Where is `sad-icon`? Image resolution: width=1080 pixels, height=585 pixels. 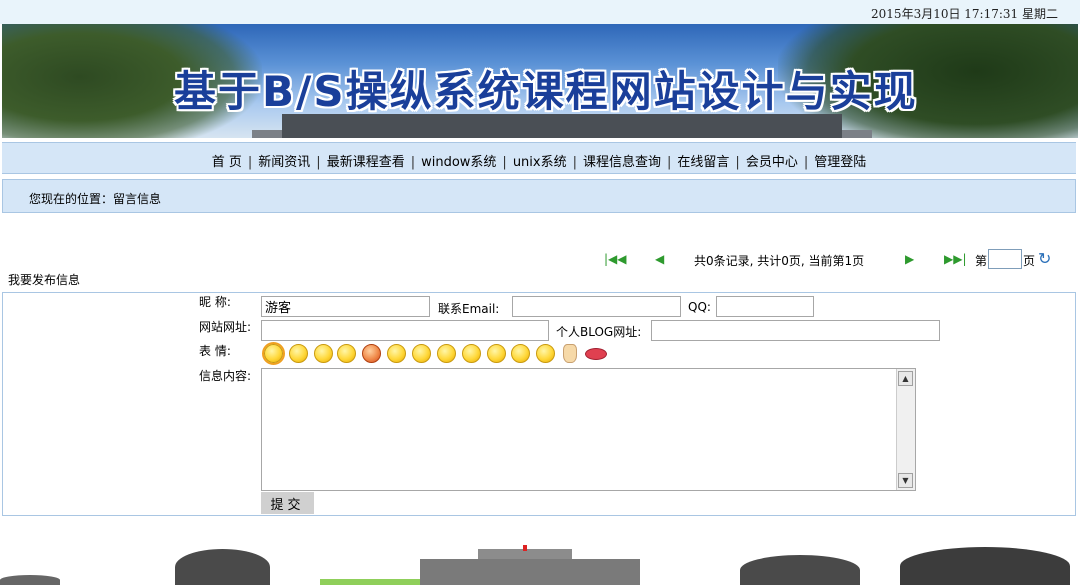
sad-icon is located at coordinates (298, 353).